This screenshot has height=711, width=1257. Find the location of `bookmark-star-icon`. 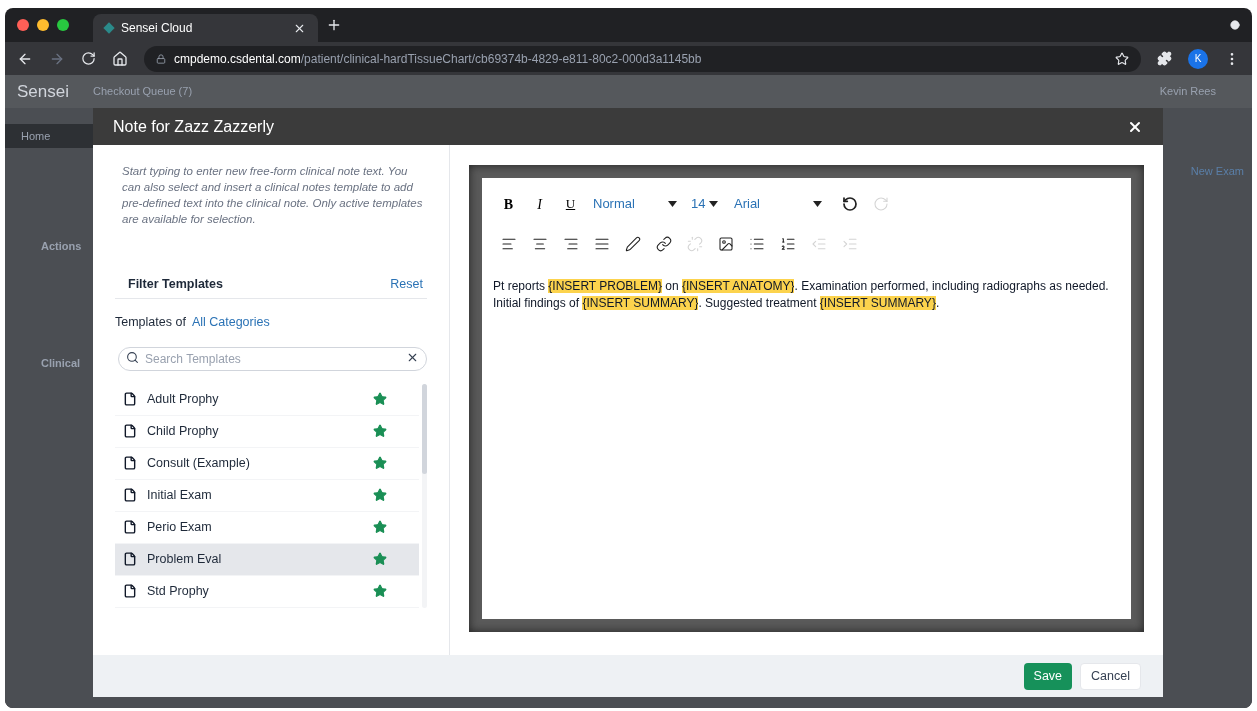

bookmark-star-icon is located at coordinates (1122, 58).